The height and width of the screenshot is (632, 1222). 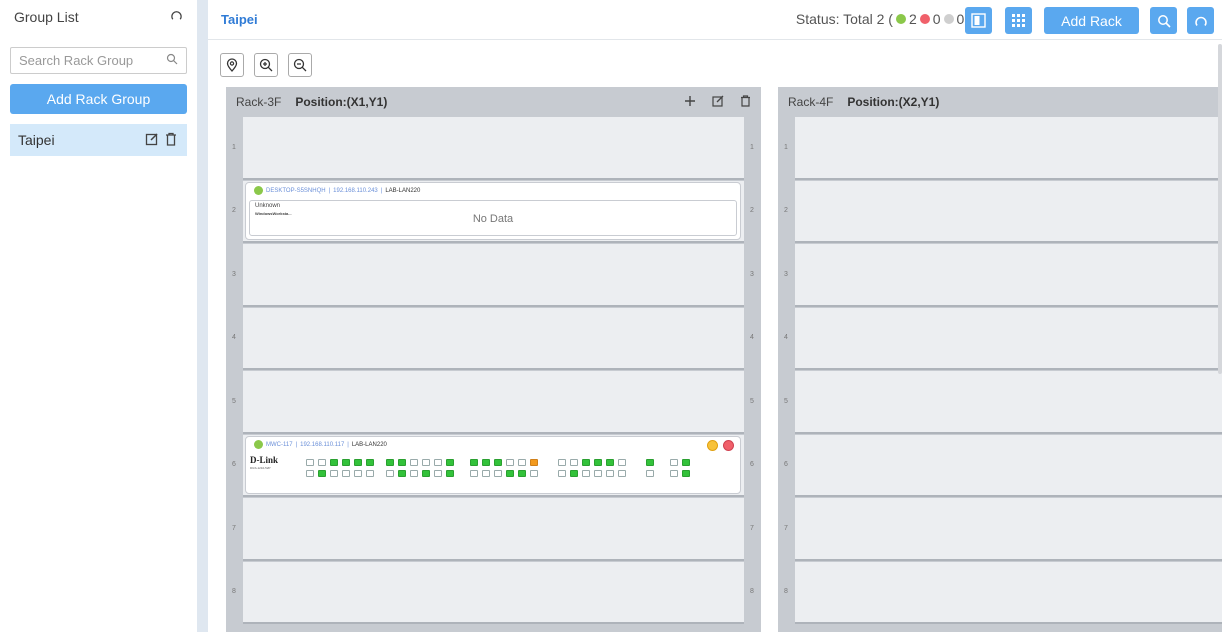 I want to click on zoom-in-button, so click(x=266, y=65).